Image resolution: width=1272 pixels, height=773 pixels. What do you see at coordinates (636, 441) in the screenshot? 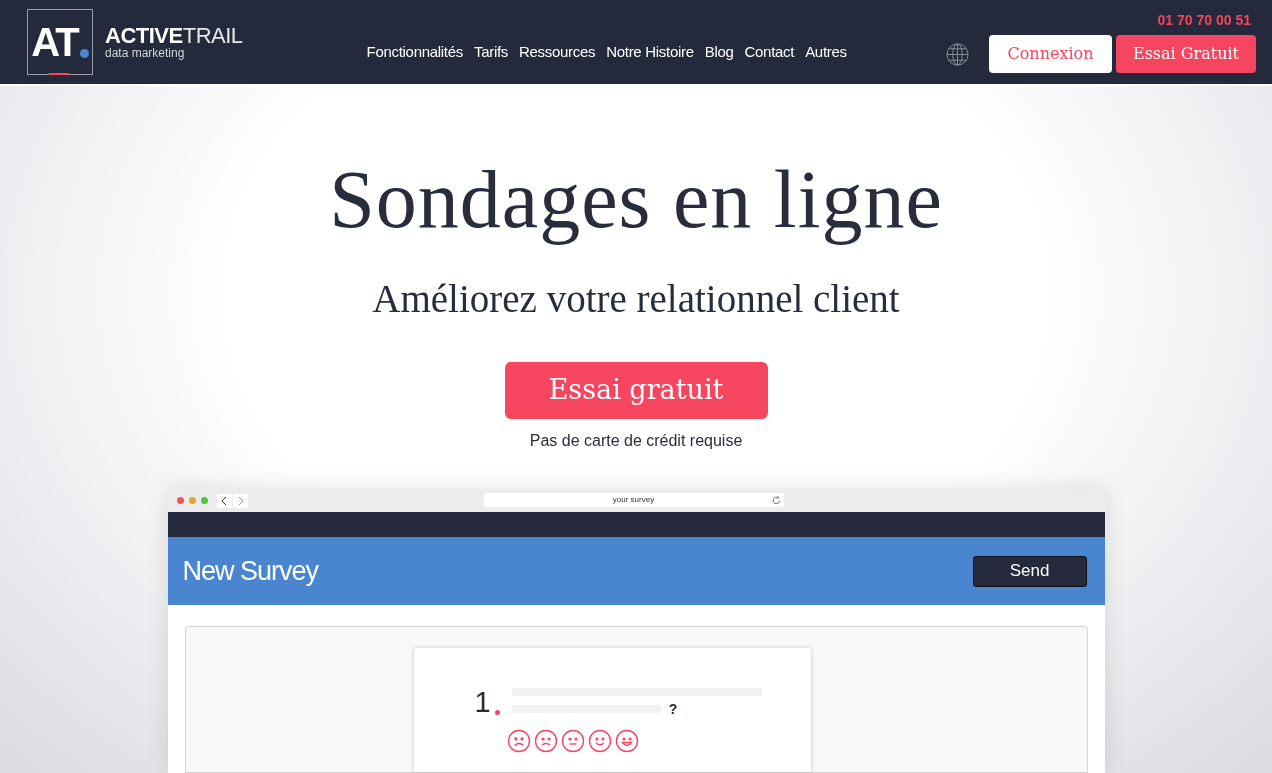
I see `cta-note: Pas de carte de crédit requise` at bounding box center [636, 441].